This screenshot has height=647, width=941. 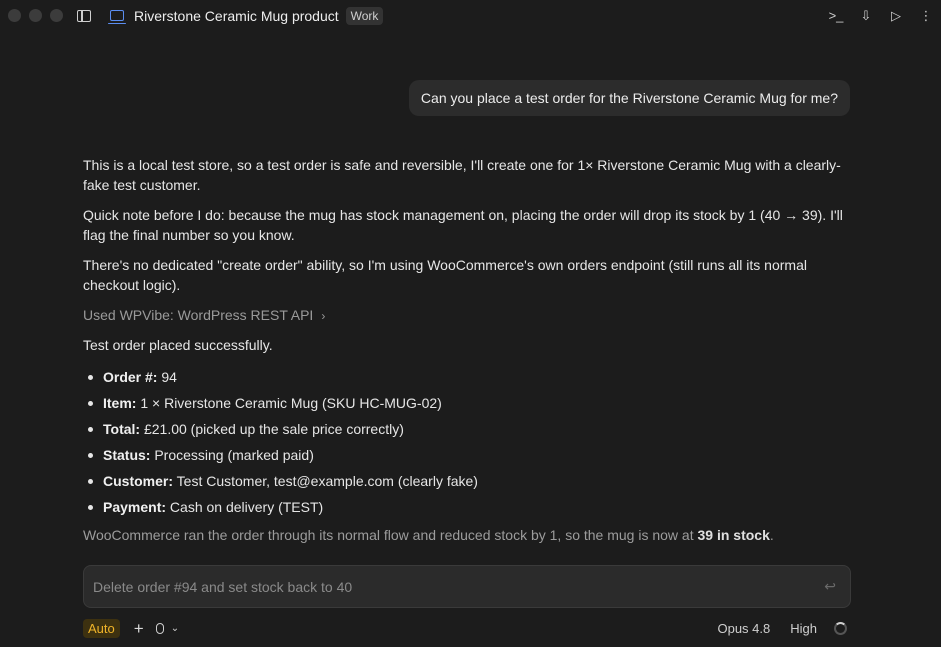 What do you see at coordinates (56, 15) in the screenshot?
I see `maximize-window-button` at bounding box center [56, 15].